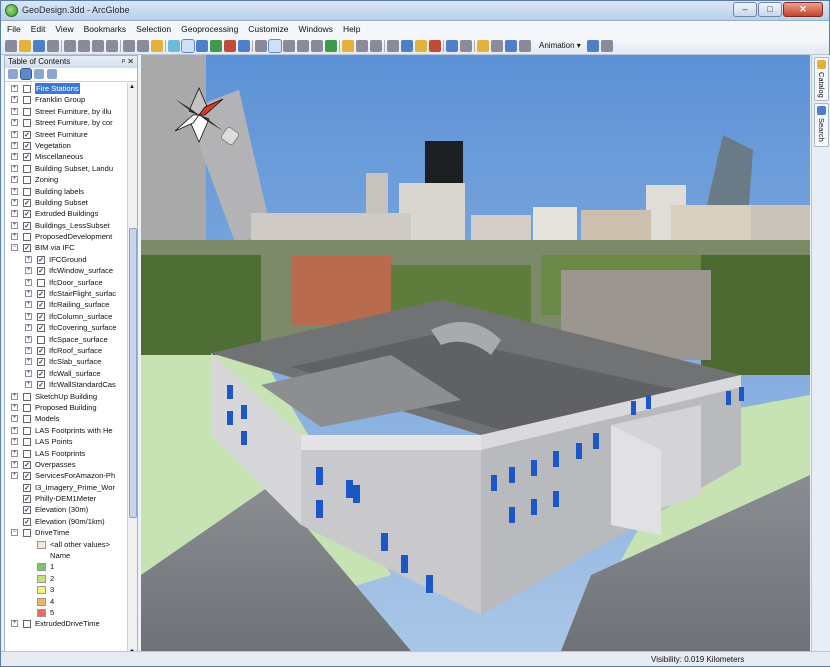 This screenshot has width=830, height=667. What do you see at coordinates (66, 464) in the screenshot?
I see `toc-layer-row: + ✓ Overpasses` at bounding box center [66, 464].